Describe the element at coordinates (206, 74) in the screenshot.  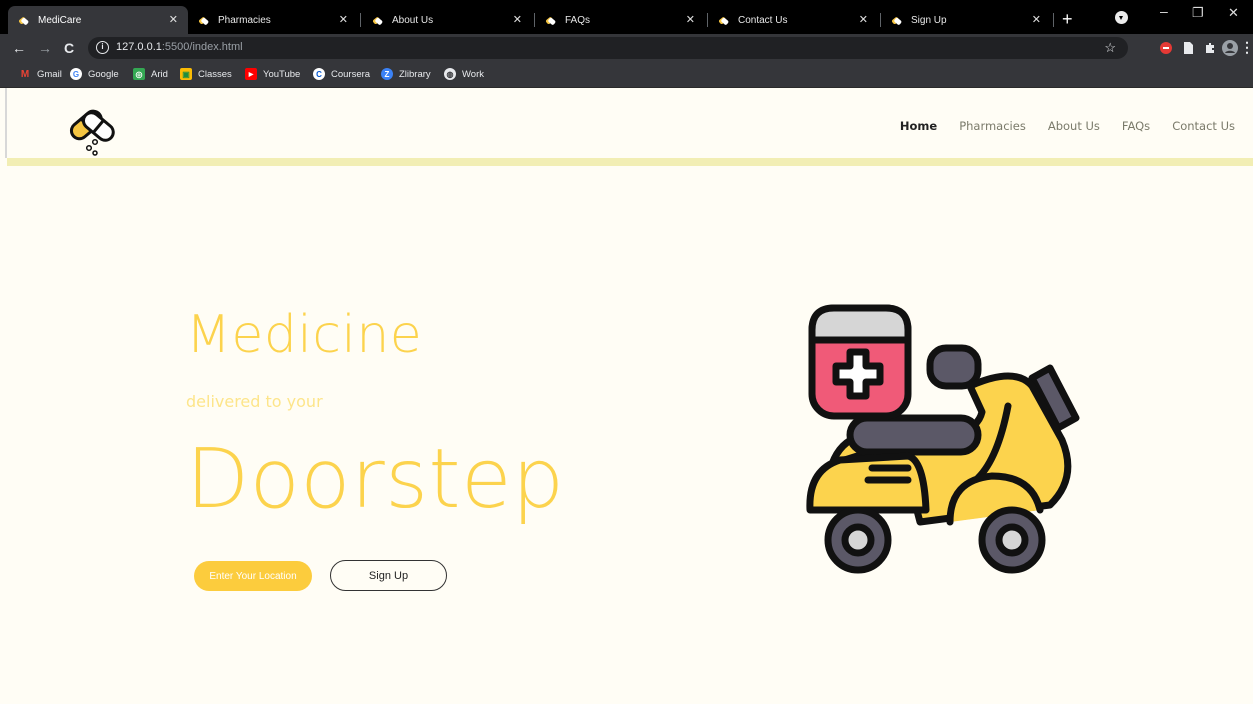
I see `bookmark-classes: ▣ Classes` at that location.